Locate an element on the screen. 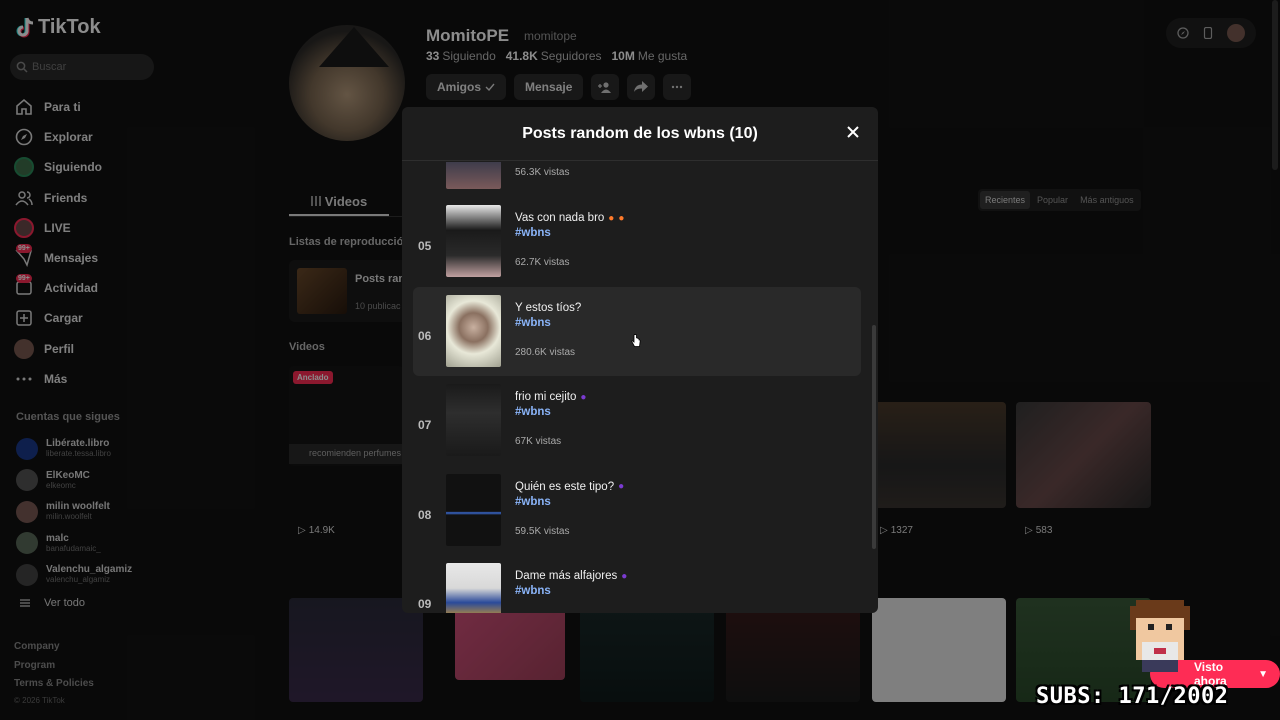 This screenshot has height=720, width=1280. list-item: 56.3K vistas is located at coordinates (637, 180).